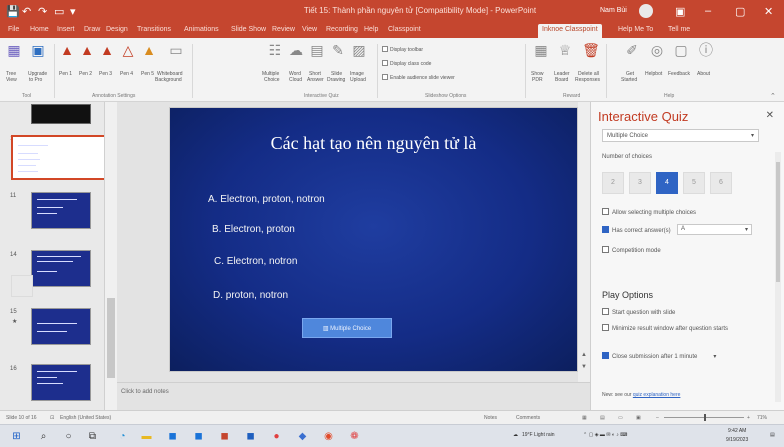  What do you see at coordinates (649, 212) in the screenshot?
I see `allow-multiple-option: Allow selecting multiple choices` at bounding box center [649, 212].